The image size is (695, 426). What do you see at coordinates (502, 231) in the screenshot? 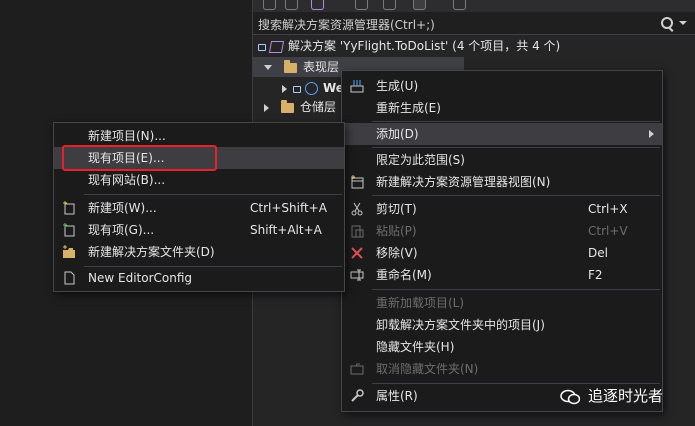
I see `menu-item-paste: 粘贴(P) Ctrl+V` at bounding box center [502, 231].